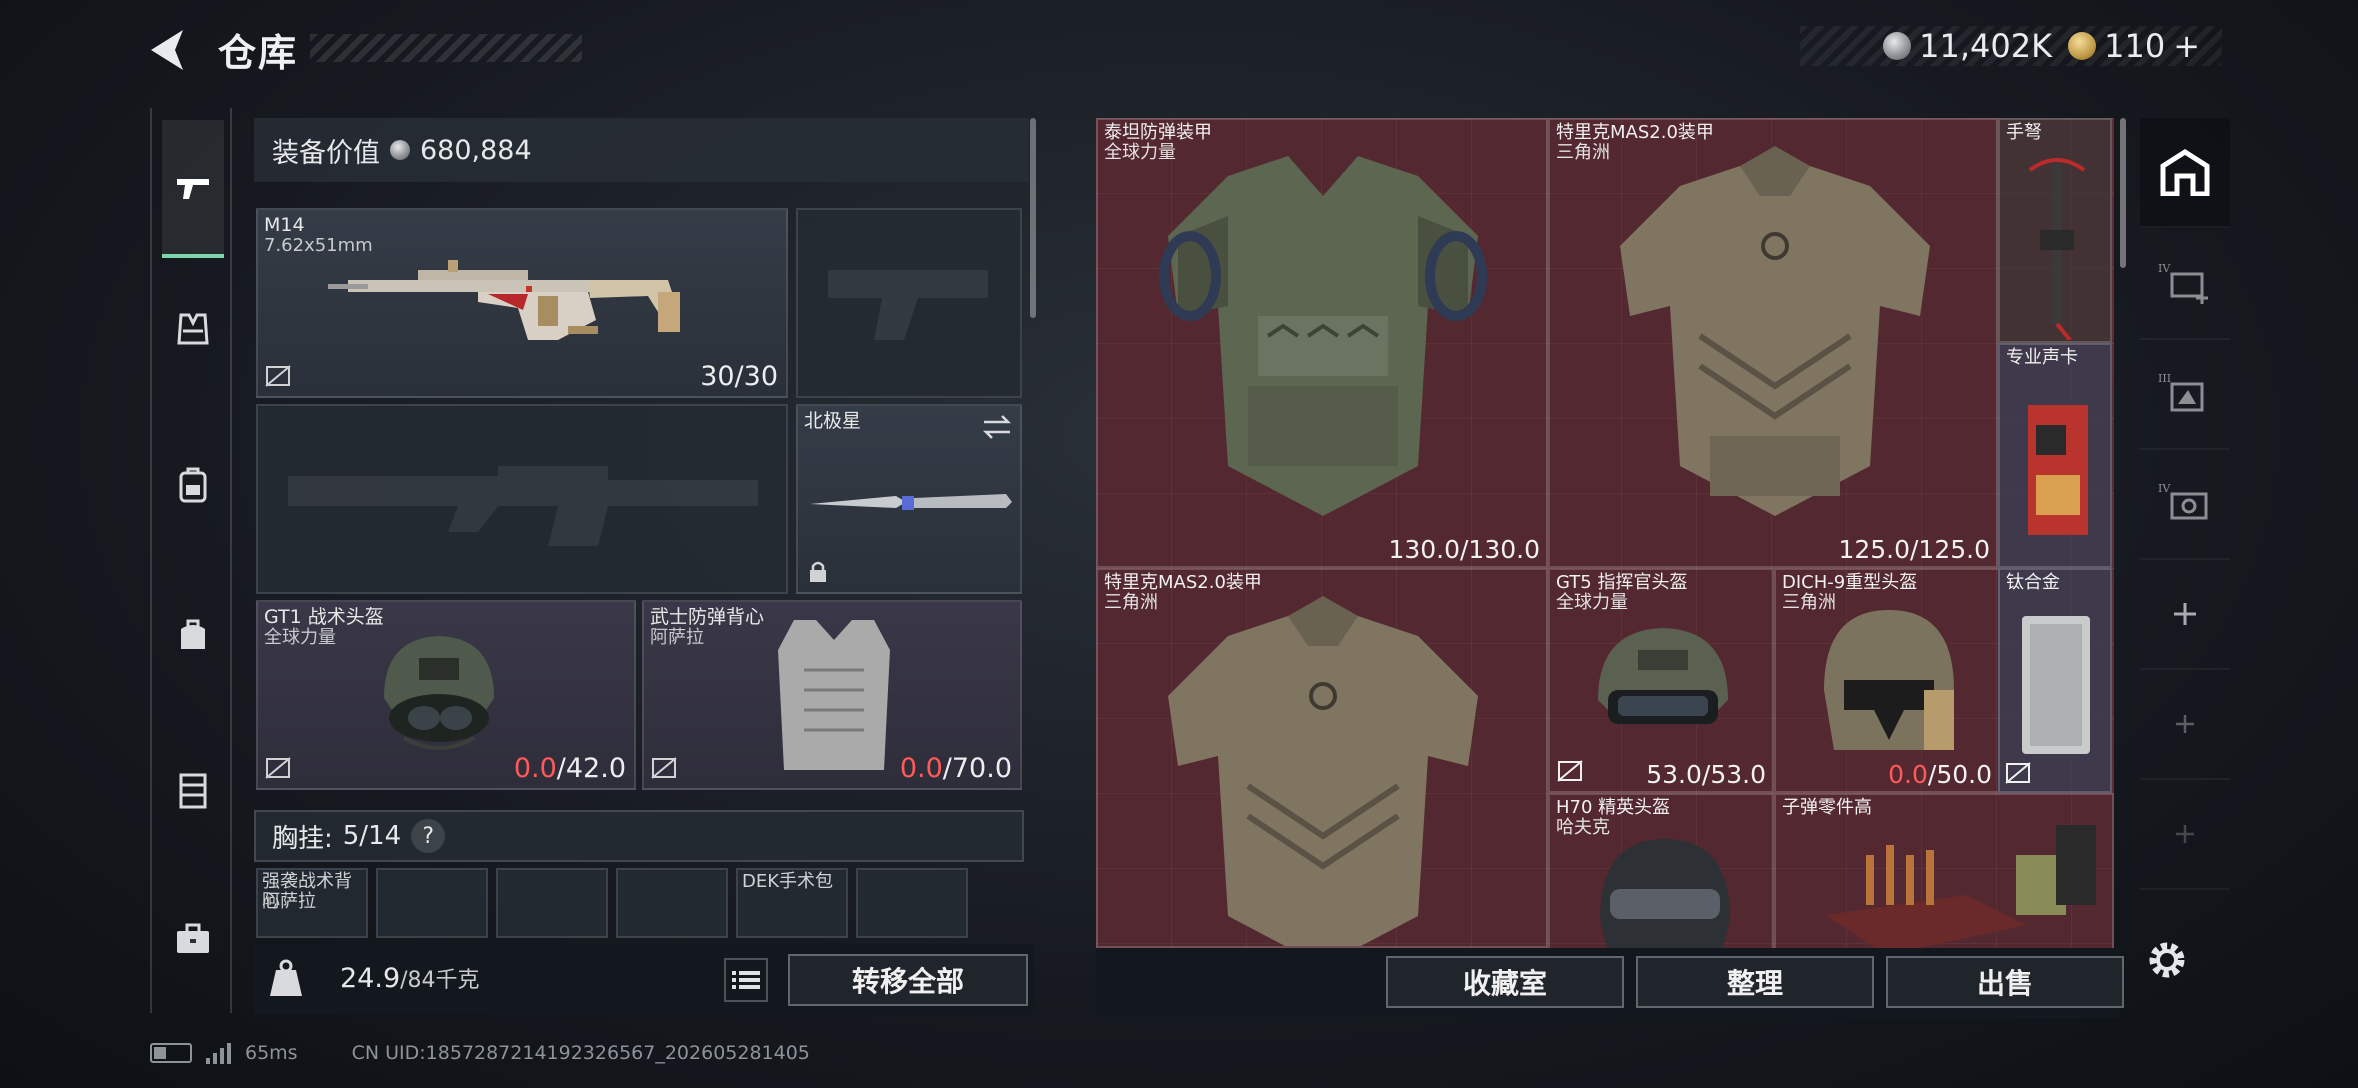  I want to click on tab-locker-iv: IV, so click(2185, 285).